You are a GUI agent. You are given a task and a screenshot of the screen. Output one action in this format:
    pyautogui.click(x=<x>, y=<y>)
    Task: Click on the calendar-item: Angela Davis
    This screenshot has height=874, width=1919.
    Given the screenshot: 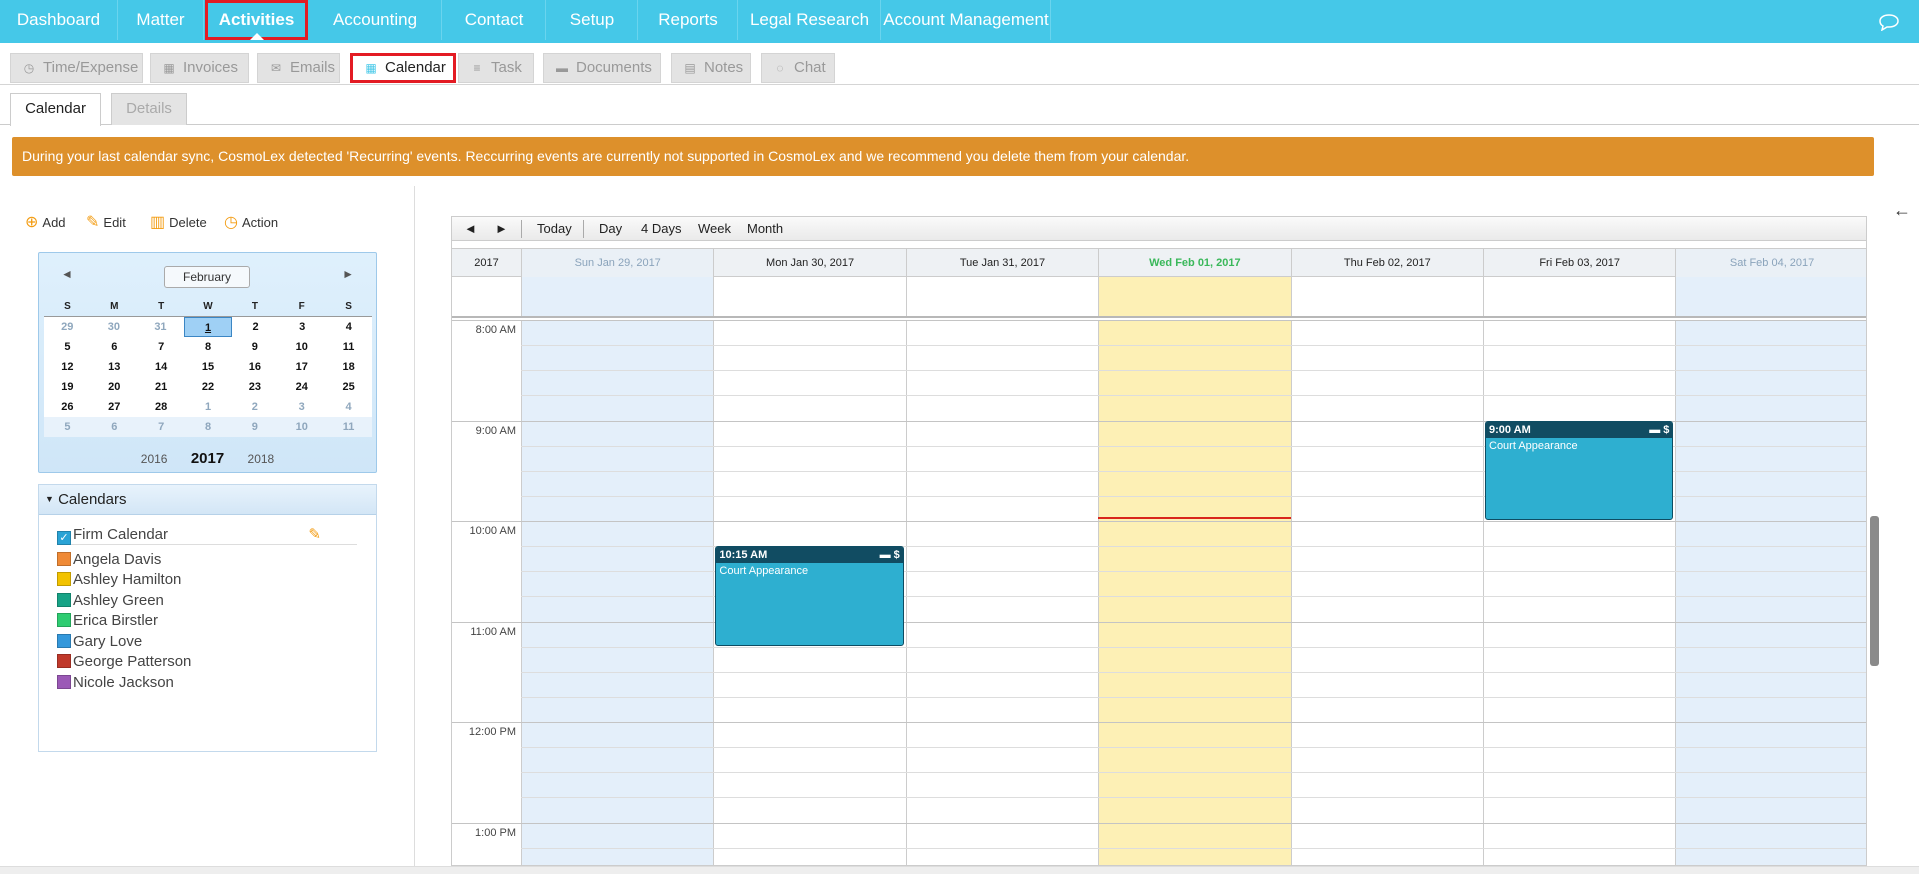 What is the action you would take?
    pyautogui.click(x=109, y=560)
    